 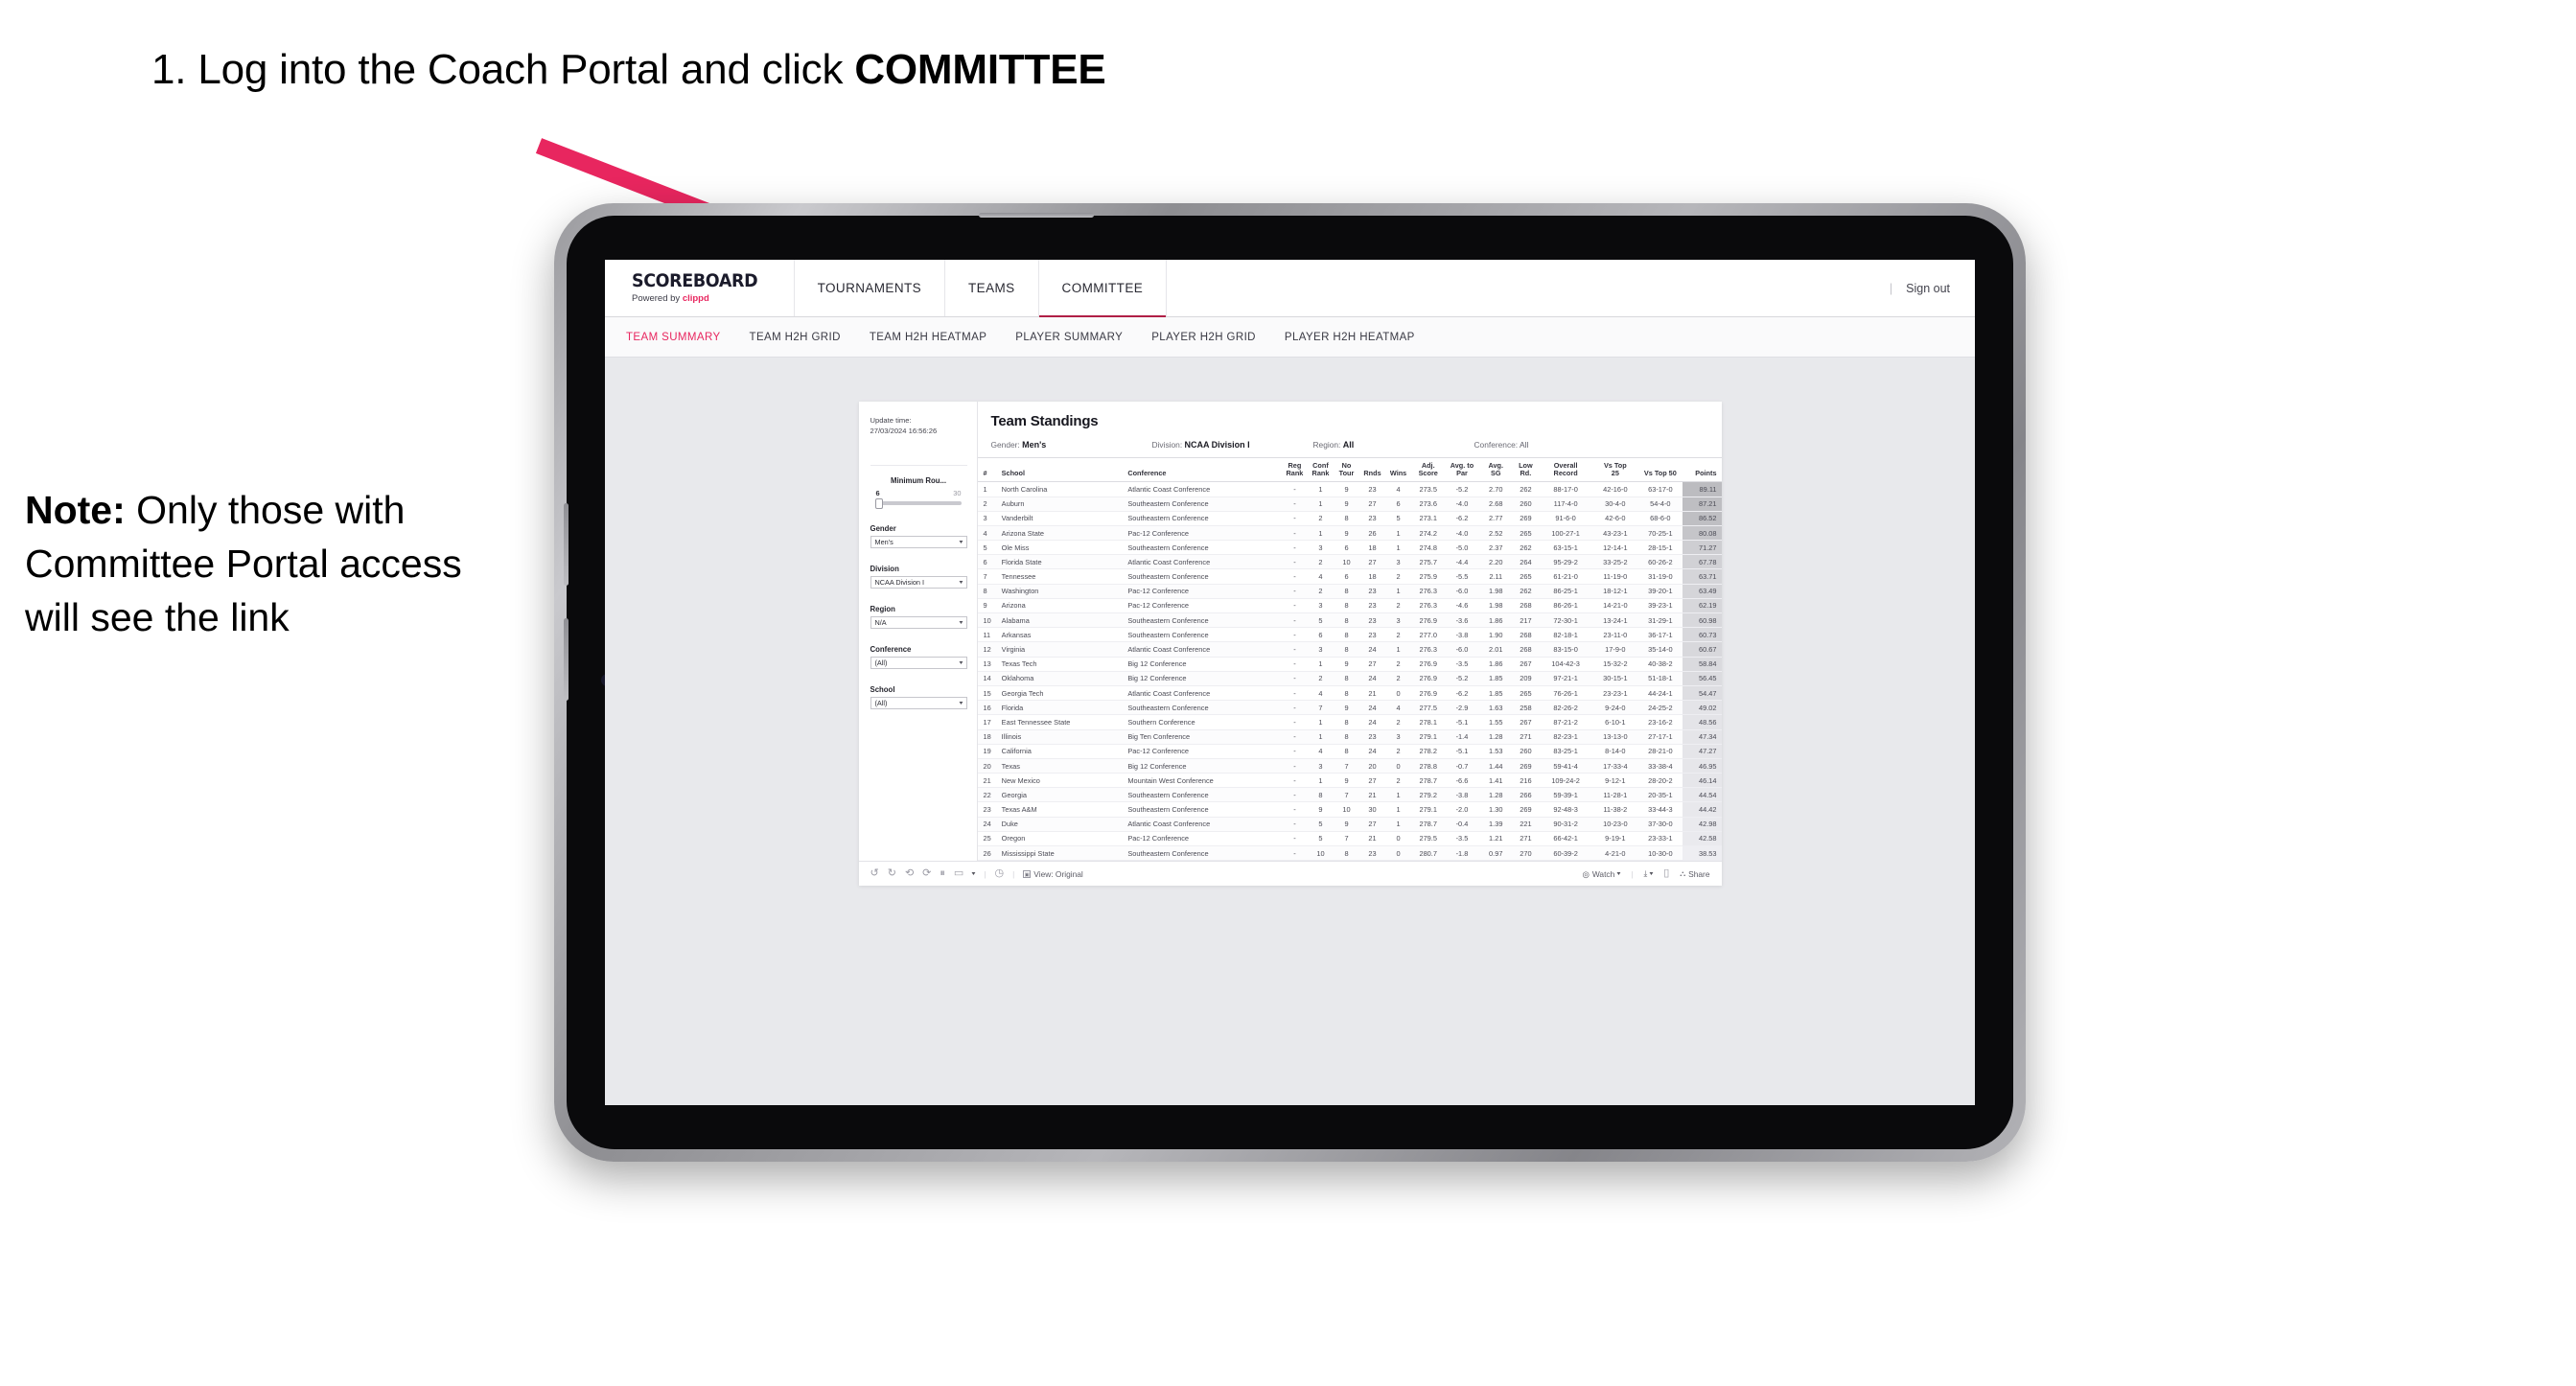 I want to click on table-cell: 6, so click(x=988, y=562).